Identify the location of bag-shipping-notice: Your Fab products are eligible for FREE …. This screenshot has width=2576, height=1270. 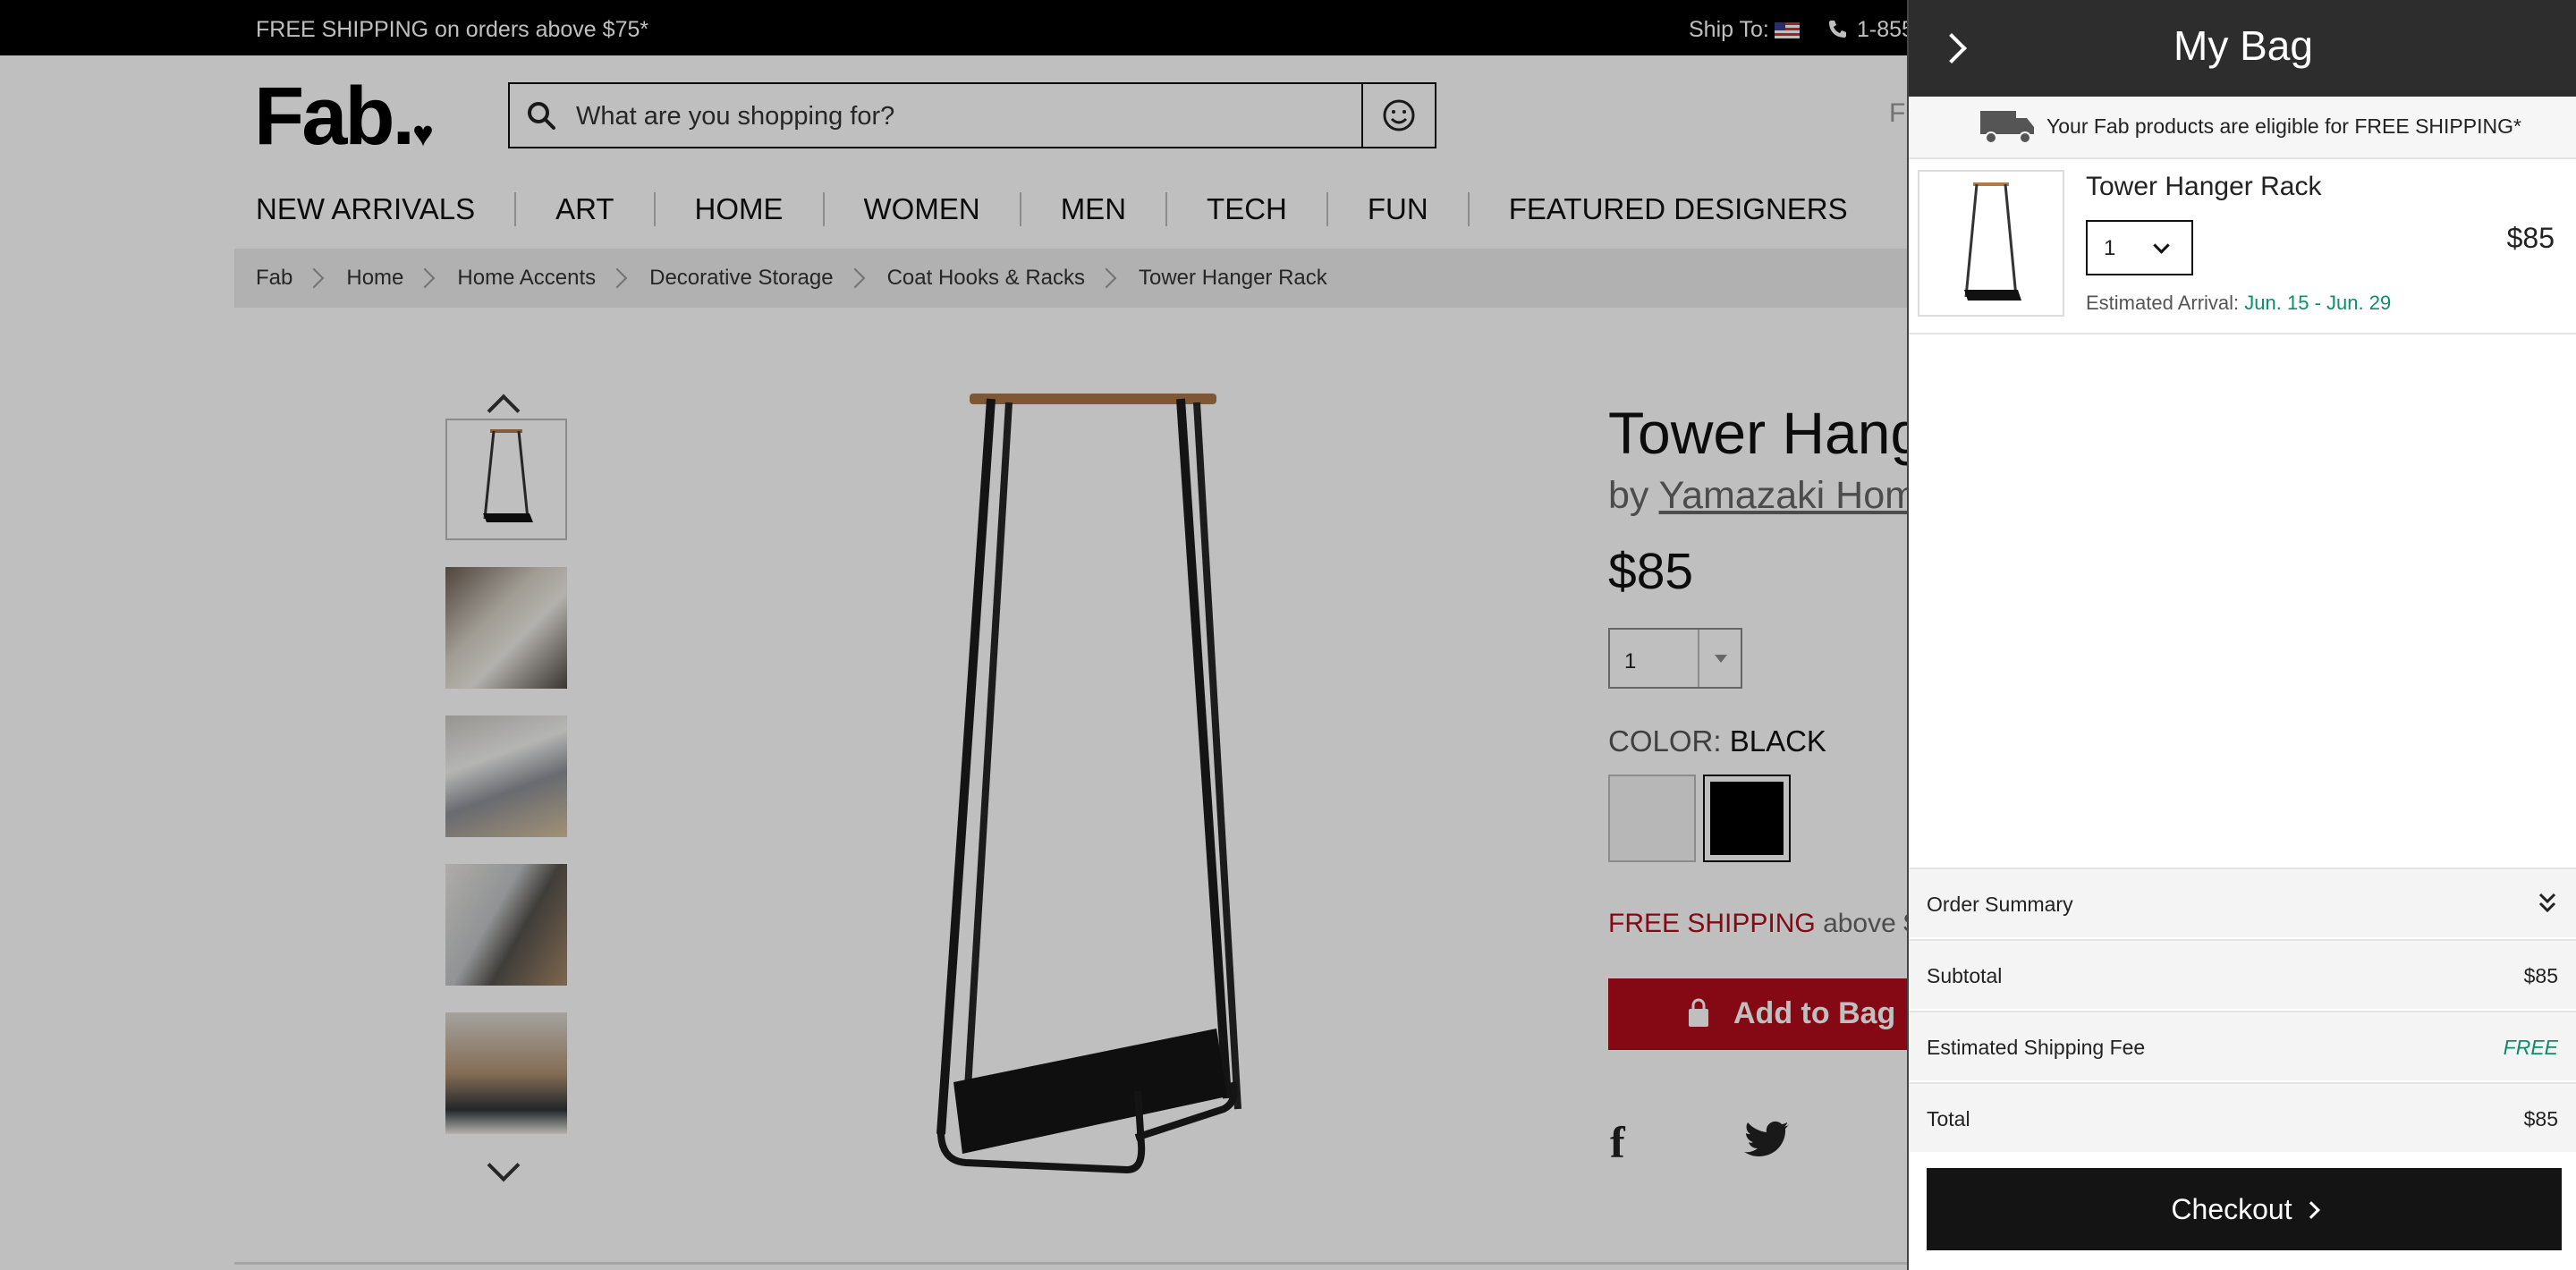
(2242, 128).